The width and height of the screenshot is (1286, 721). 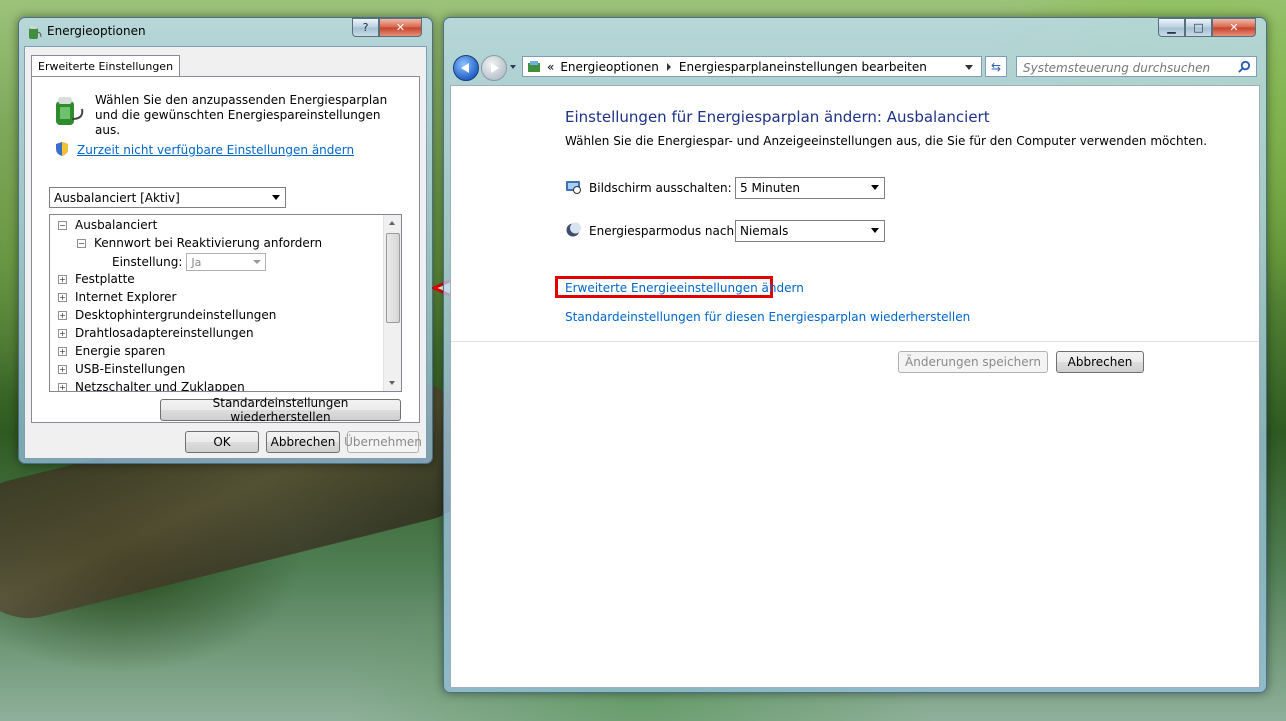 I want to click on window-titlebar: ▁ □ ✕, so click(x=855, y=32).